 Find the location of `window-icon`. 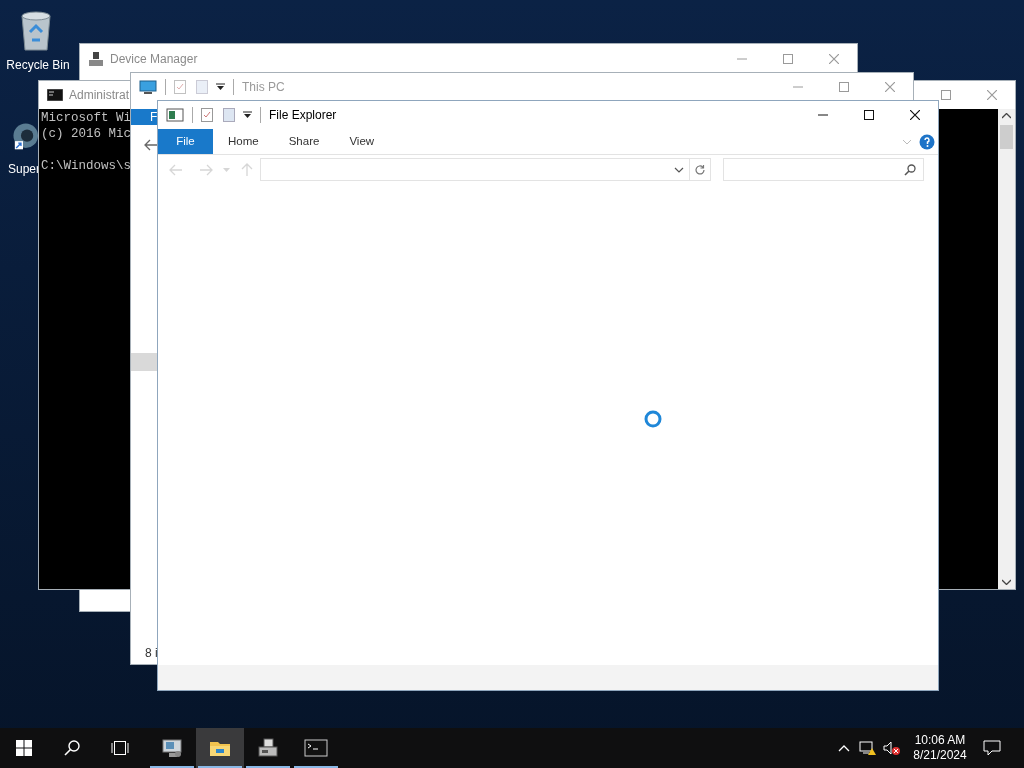

window-icon is located at coordinates (175, 115).